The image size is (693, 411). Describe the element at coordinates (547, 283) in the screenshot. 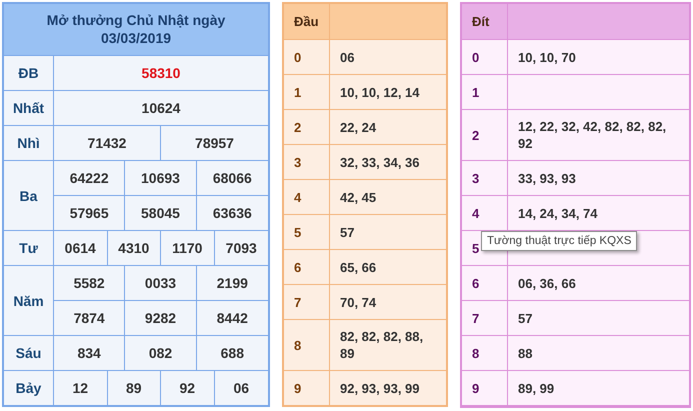

I see `table-cell-text: 06, 36, 66` at that location.